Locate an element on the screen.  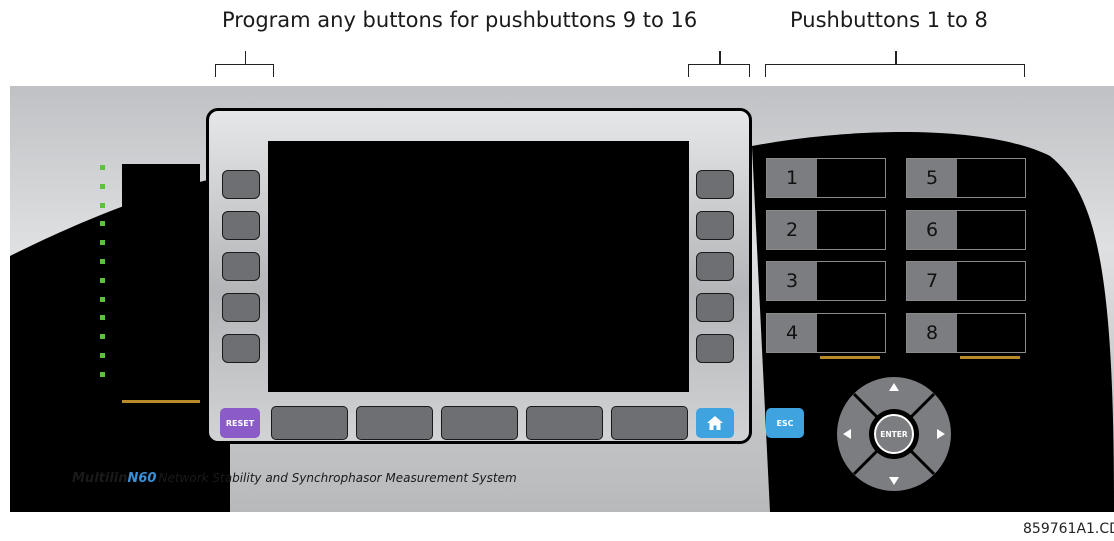
pushbutton-number: 2 is located at coordinates (792, 230).